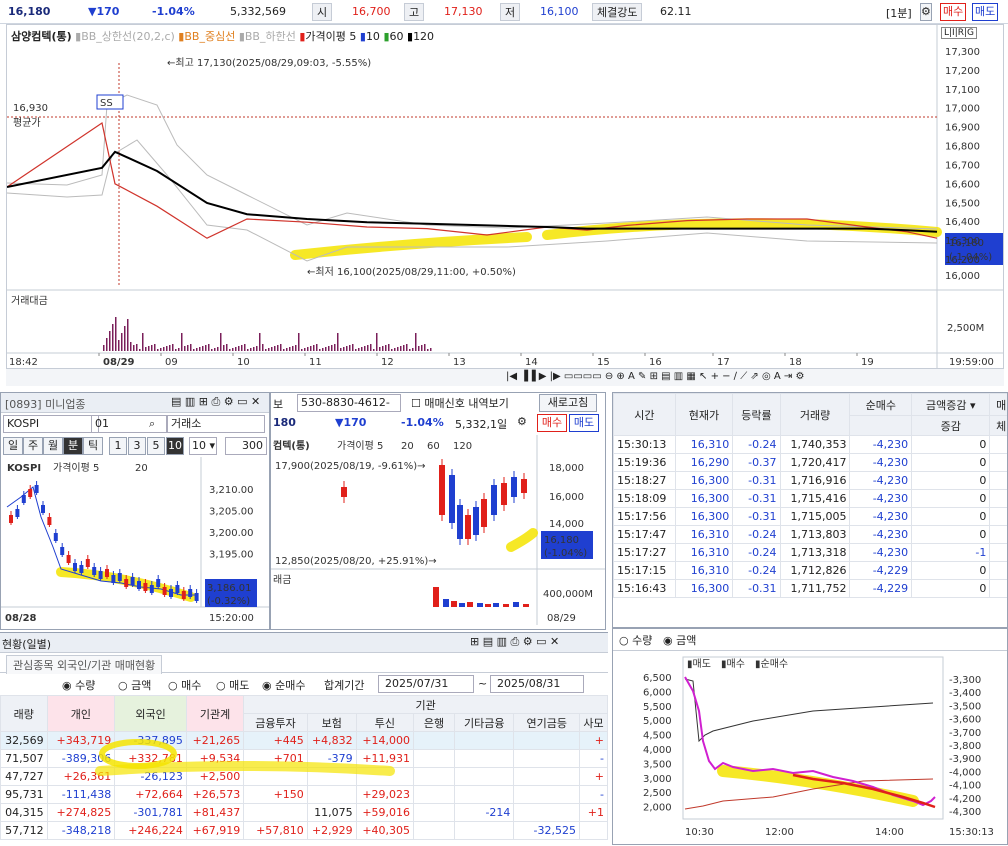 The height and width of the screenshot is (846, 1008). What do you see at coordinates (568, 403) in the screenshot?
I see `refresh-button: 새로고침` at bounding box center [568, 403].